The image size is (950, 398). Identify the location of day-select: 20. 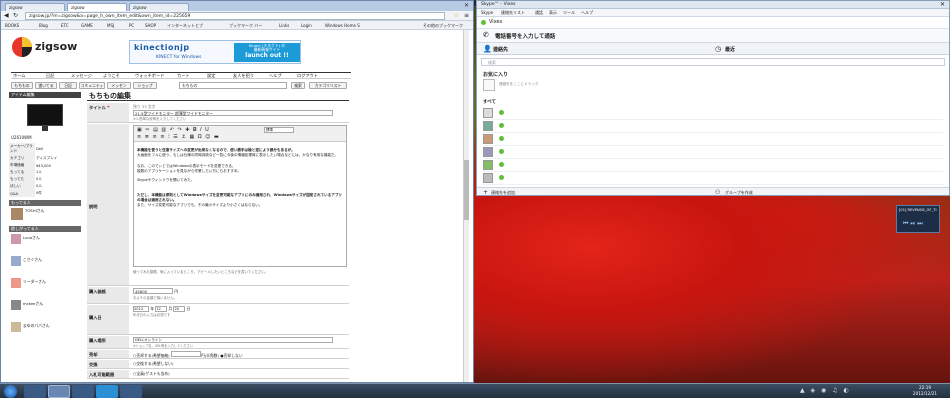
(179, 309).